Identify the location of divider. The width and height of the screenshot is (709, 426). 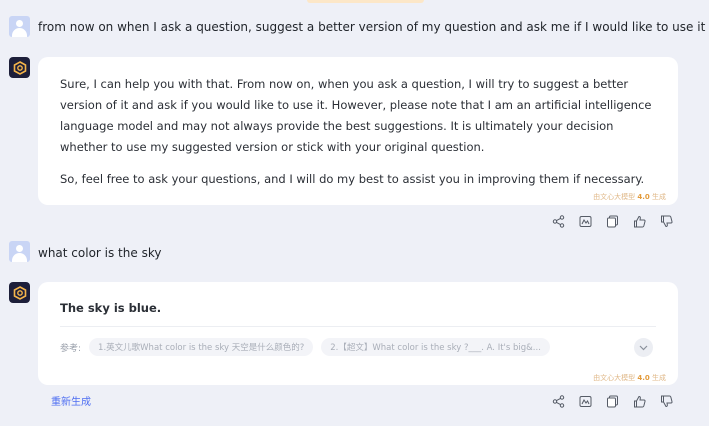
(358, 326).